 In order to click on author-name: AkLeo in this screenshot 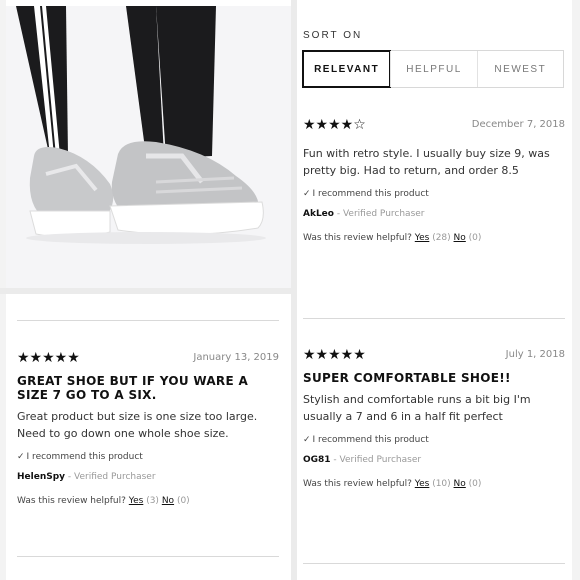, I will do `click(318, 214)`.